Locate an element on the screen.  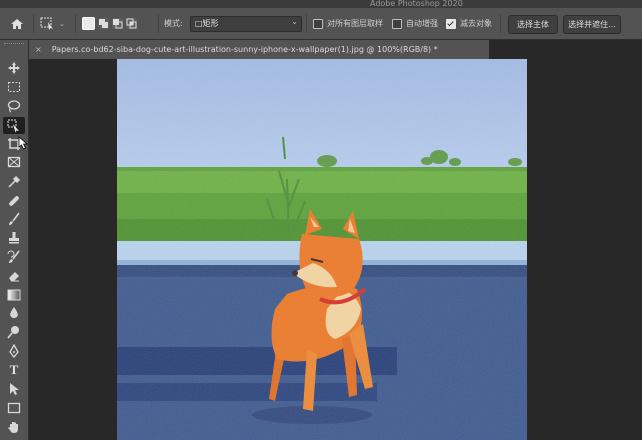
mode-select-value: □矩形 is located at coordinates (207, 23).